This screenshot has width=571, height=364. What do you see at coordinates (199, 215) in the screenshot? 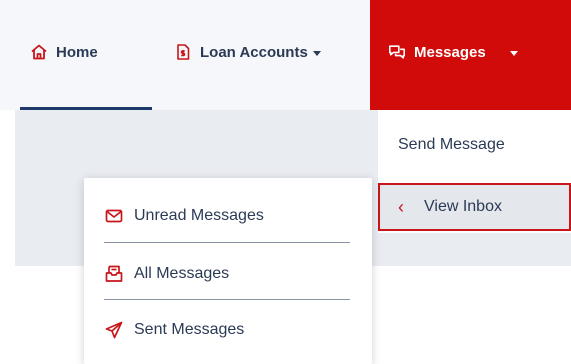
I see `unread-messages-label: Unread Messages` at bounding box center [199, 215].